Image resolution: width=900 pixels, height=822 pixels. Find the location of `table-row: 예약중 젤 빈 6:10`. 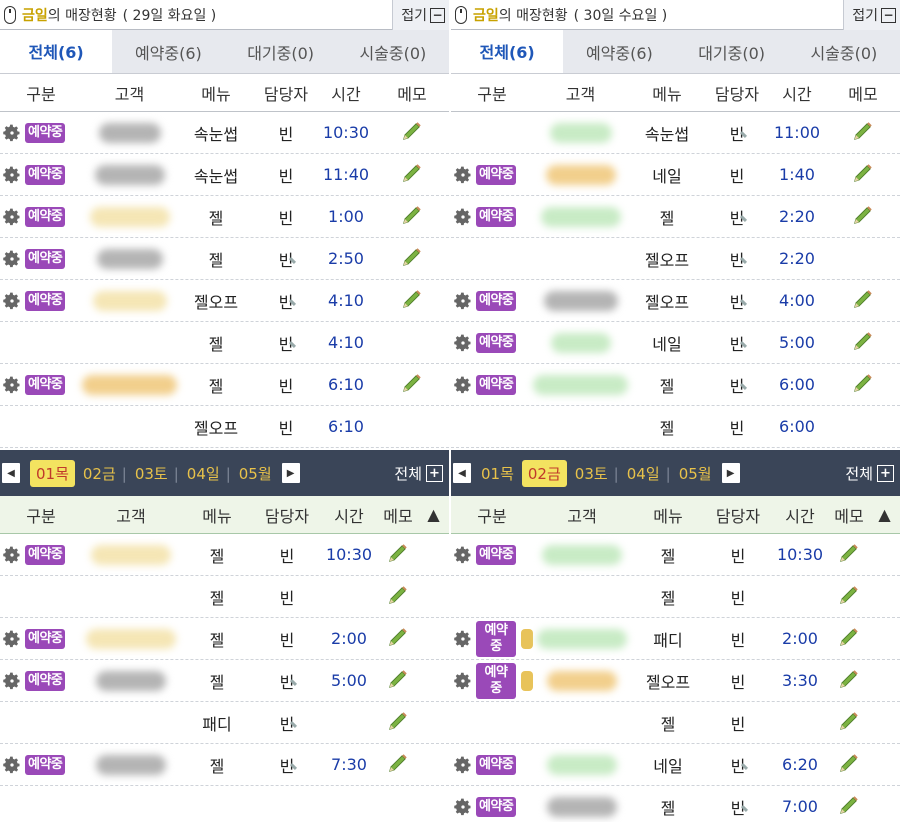

table-row: 예약중 젤 빈 6:10 is located at coordinates (224, 385).